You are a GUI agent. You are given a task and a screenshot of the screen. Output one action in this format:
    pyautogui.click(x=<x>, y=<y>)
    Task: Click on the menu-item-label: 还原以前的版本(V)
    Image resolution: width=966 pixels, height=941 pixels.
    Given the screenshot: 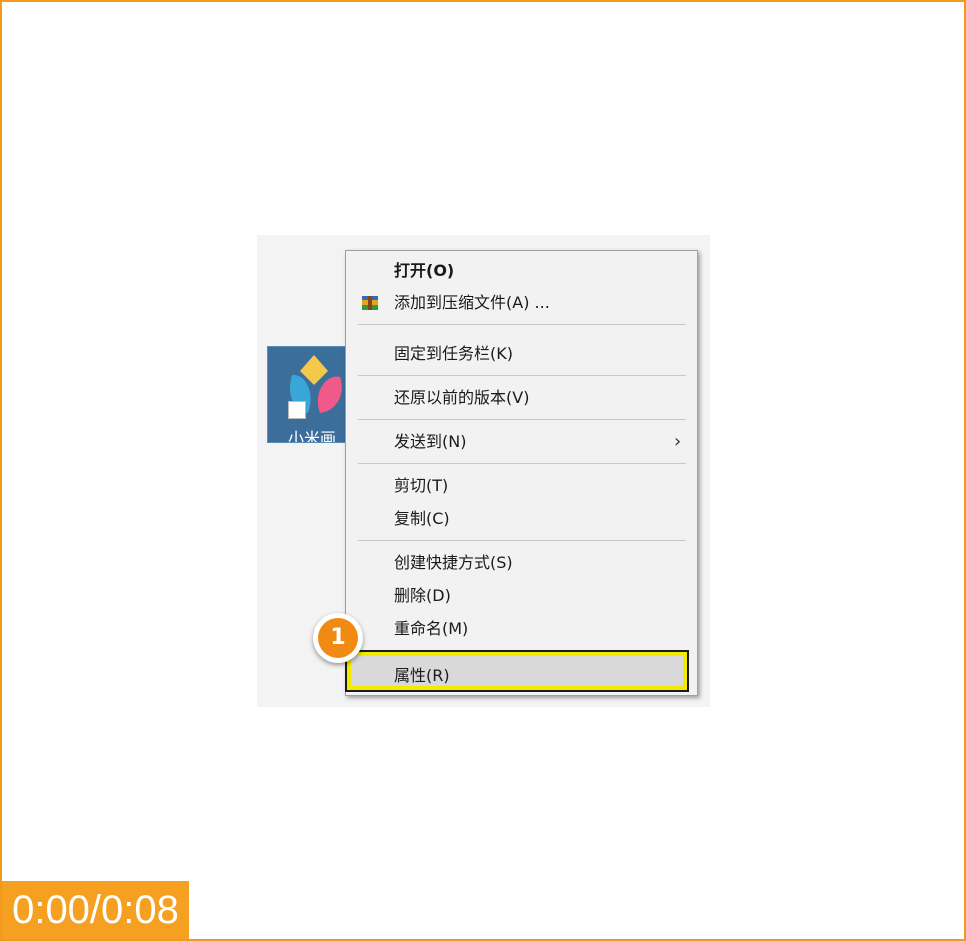 What is the action you would take?
    pyautogui.click(x=462, y=397)
    